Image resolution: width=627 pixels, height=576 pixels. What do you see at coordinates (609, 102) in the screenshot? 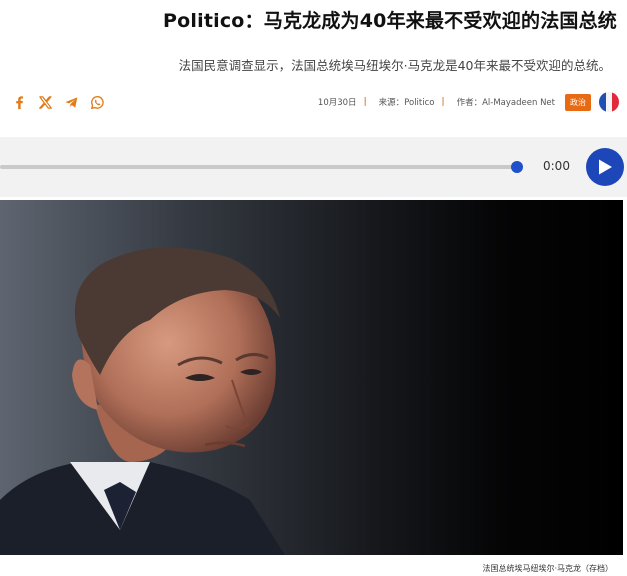
I see `france-flag-icon` at bounding box center [609, 102].